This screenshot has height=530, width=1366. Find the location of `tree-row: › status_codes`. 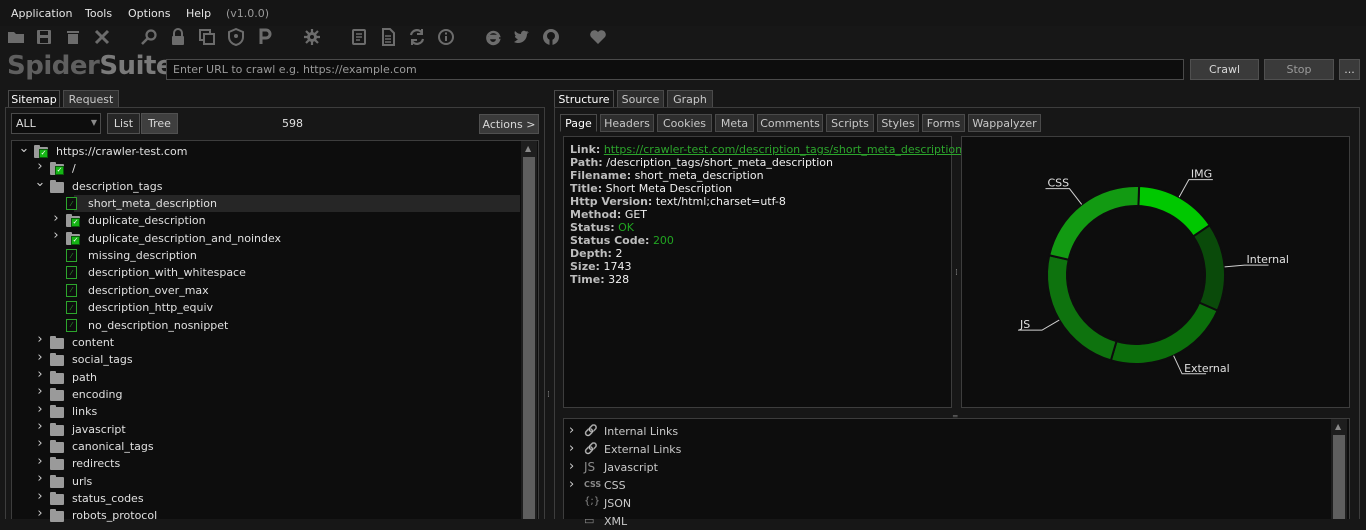

tree-row: › status_codes is located at coordinates (266, 498).